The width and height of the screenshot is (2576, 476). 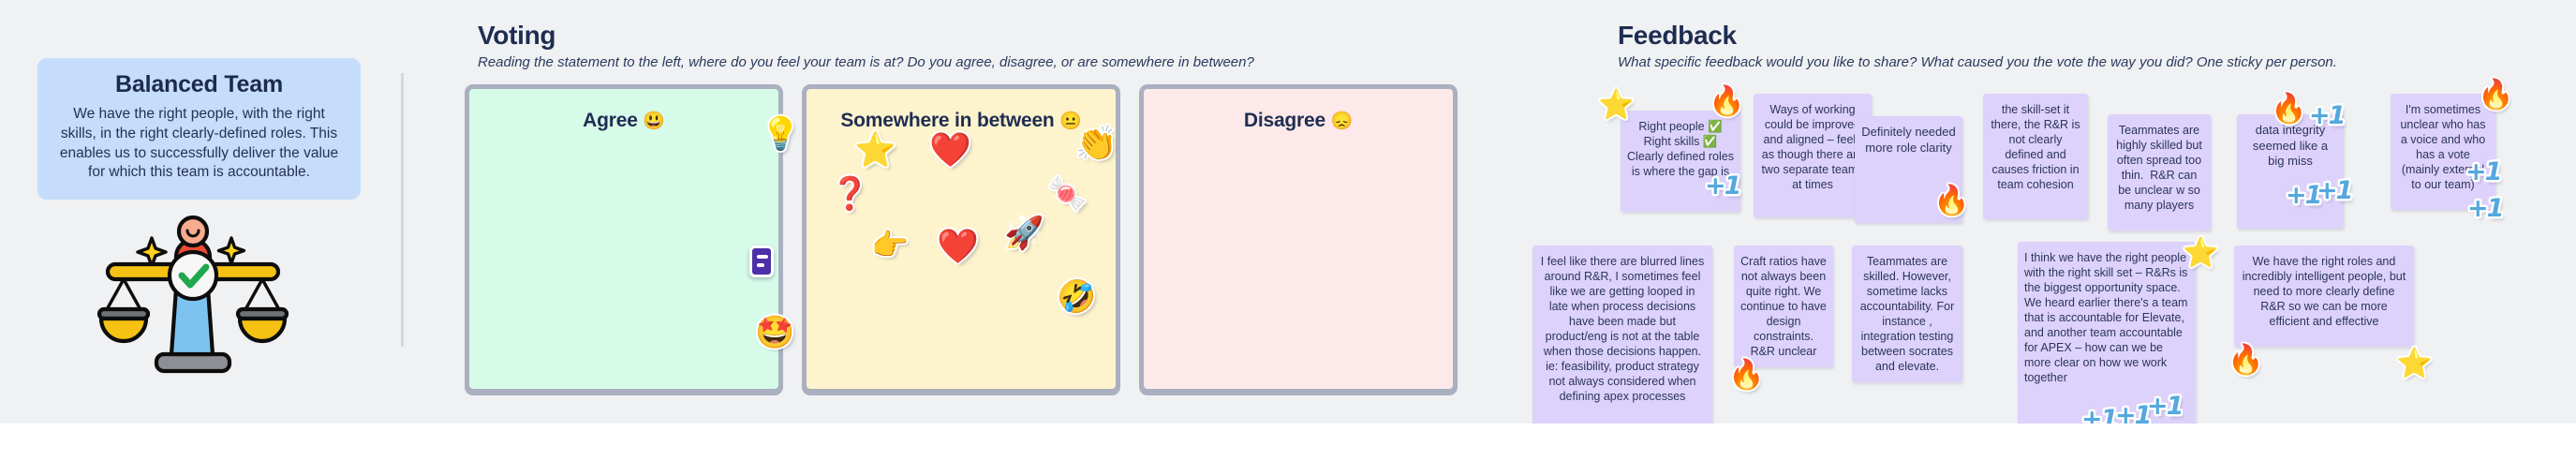 What do you see at coordinates (624, 239) in the screenshot?
I see `vote-column-agree: Agree 😃` at bounding box center [624, 239].